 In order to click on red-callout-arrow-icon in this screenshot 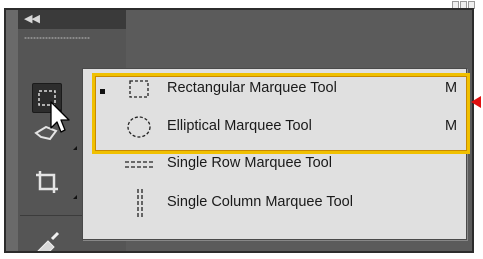, I will do `click(476, 102)`.